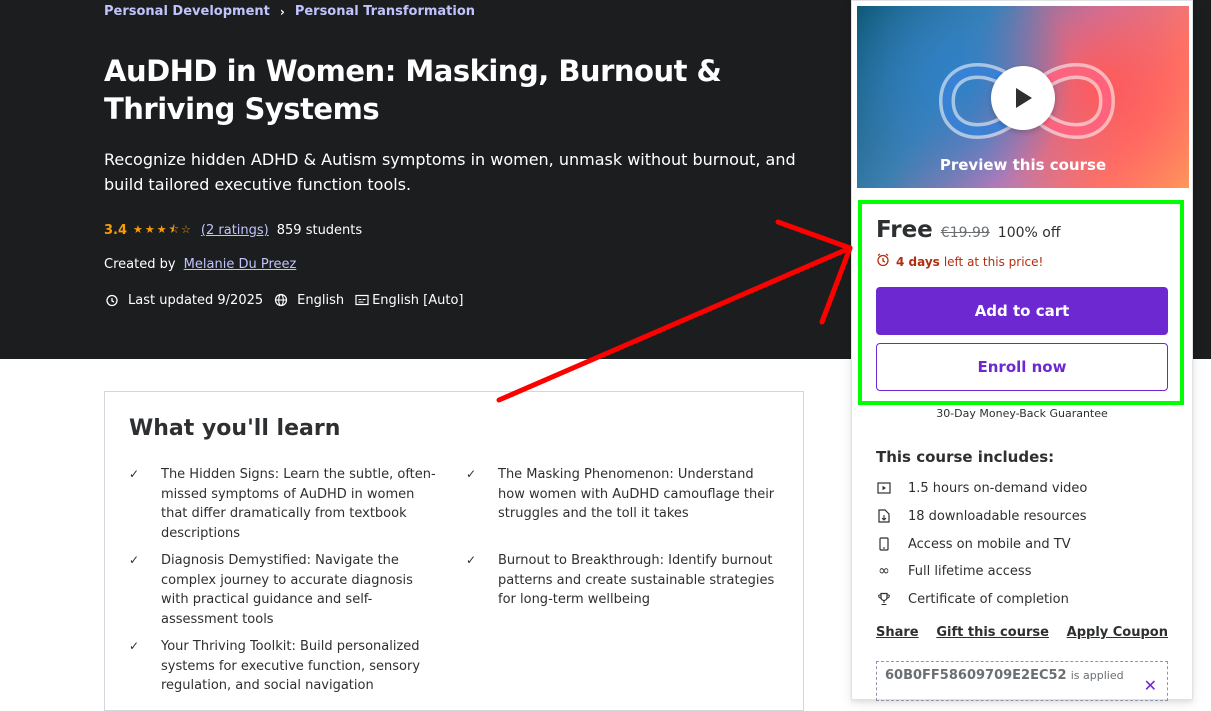 Image resolution: width=1211 pixels, height=711 pixels. What do you see at coordinates (1150, 685) in the screenshot?
I see `close-icon: ✕` at bounding box center [1150, 685].